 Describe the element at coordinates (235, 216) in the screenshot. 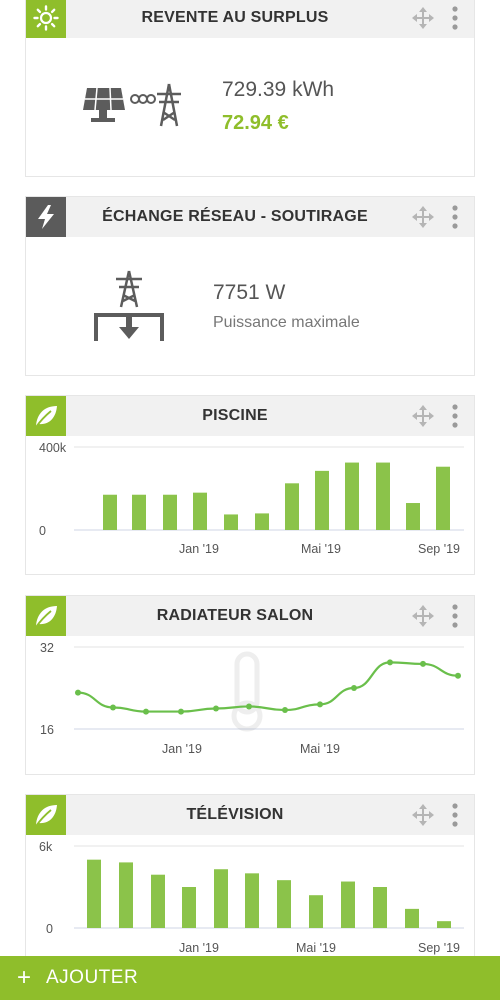

I see `grid-card-title: ÉCHANGE RÉSEAU - SOUTIRAGE` at that location.